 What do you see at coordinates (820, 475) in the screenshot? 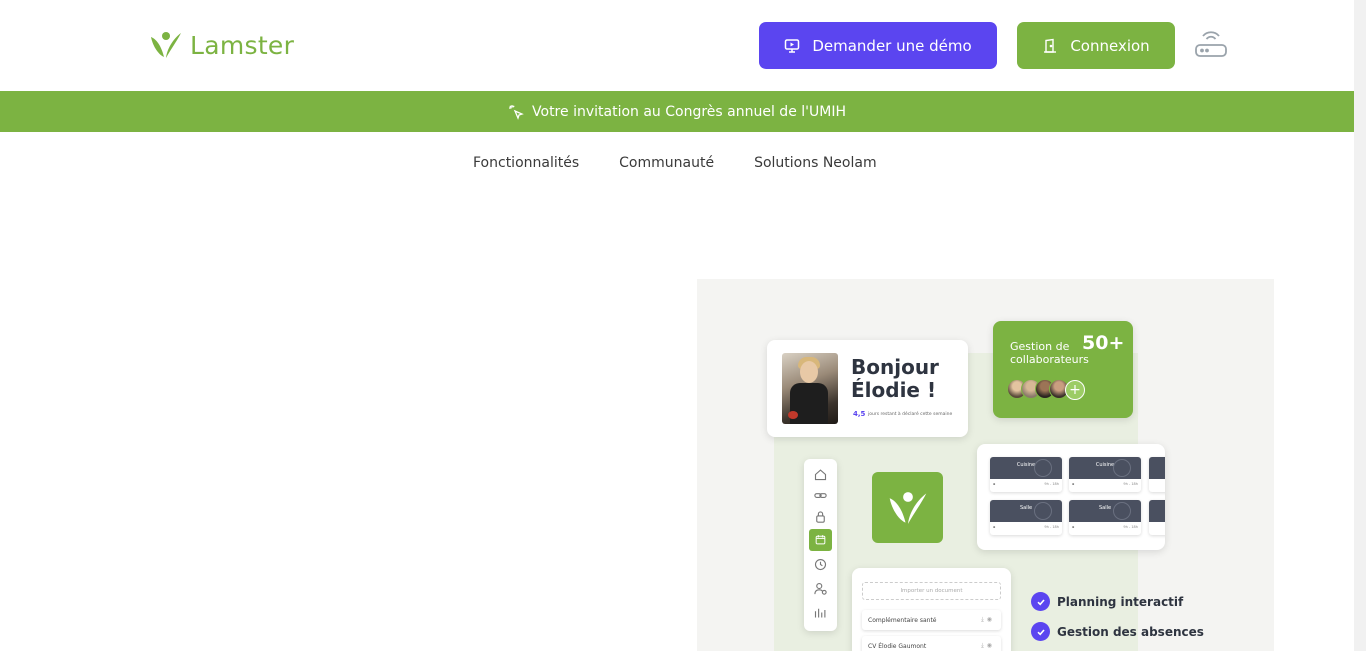
I see `home-icon` at bounding box center [820, 475].